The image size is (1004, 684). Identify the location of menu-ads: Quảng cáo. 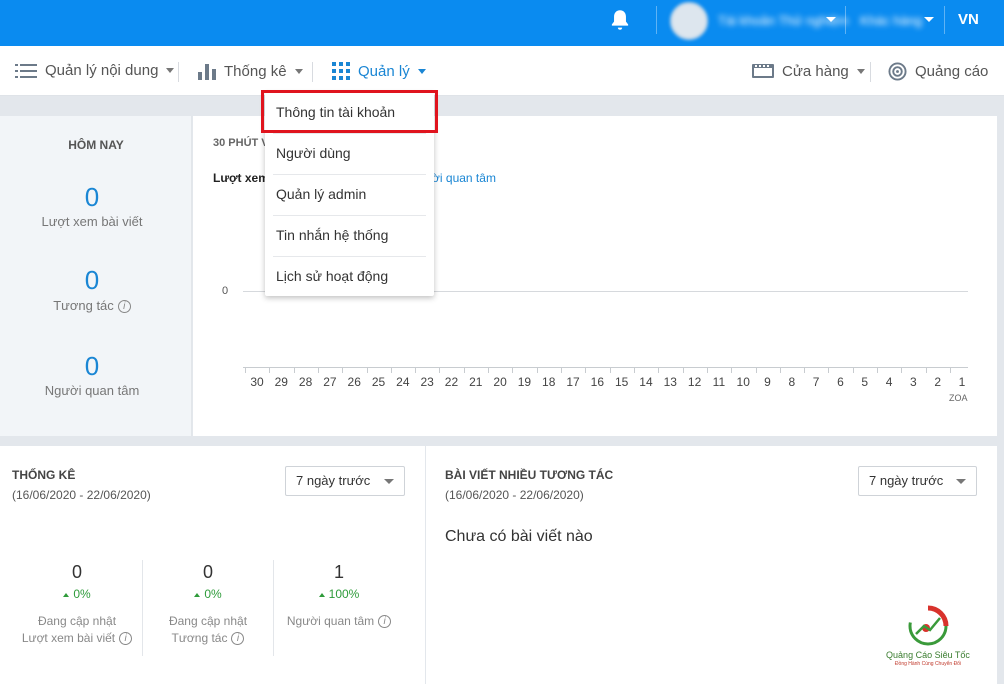
(938, 71).